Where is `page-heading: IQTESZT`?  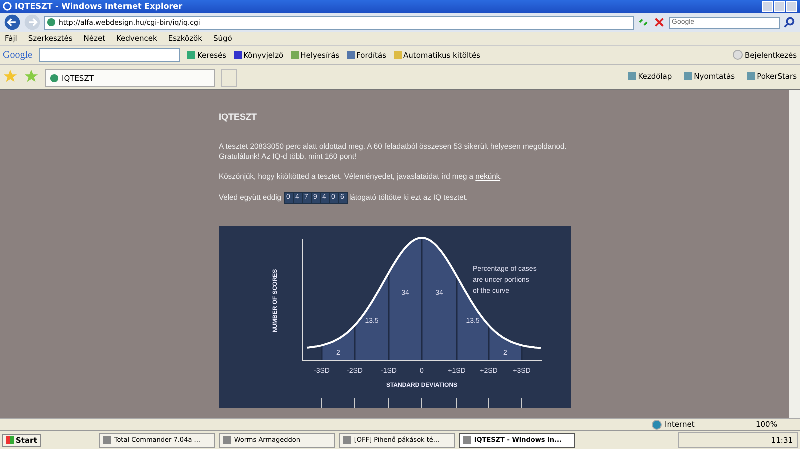 page-heading: IQTESZT is located at coordinates (238, 117).